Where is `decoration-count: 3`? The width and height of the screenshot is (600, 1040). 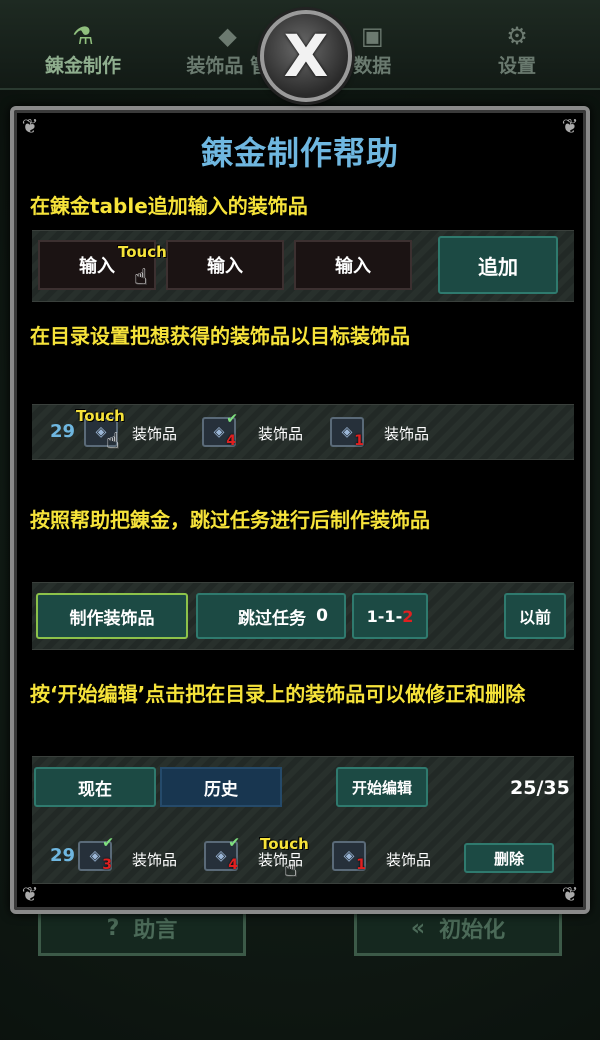 decoration-count: 3 is located at coordinates (107, 865).